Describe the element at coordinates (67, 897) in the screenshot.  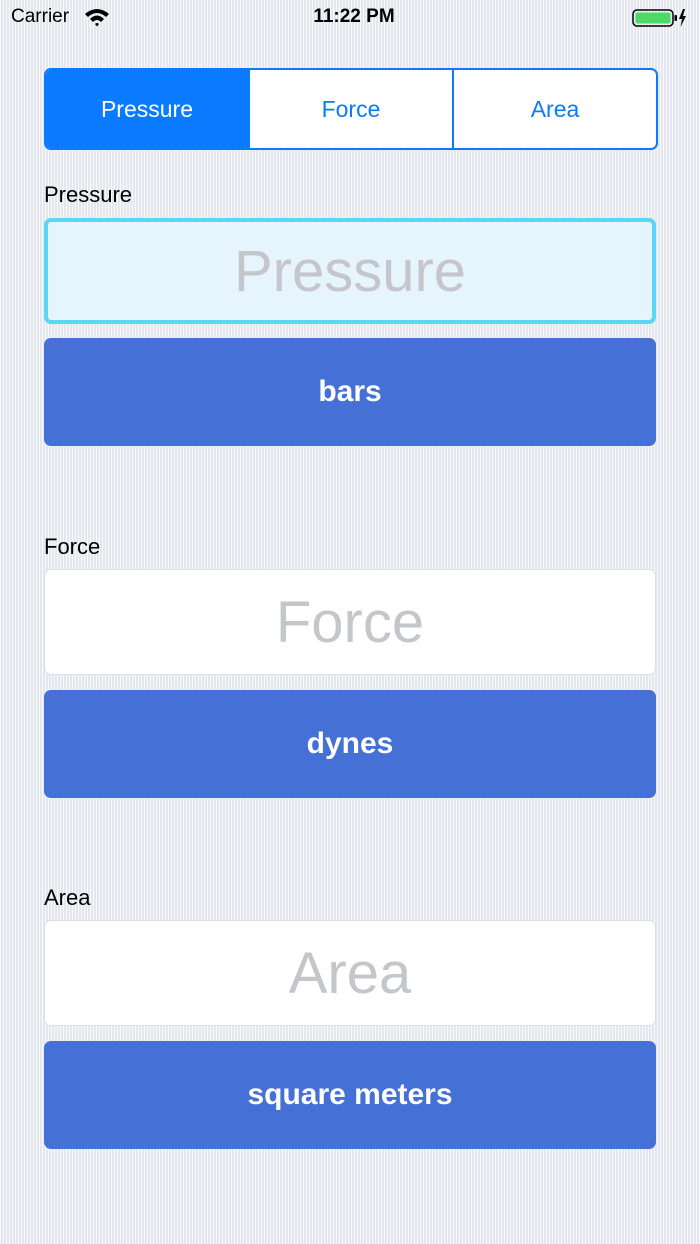
I see `area-label: Area` at that location.